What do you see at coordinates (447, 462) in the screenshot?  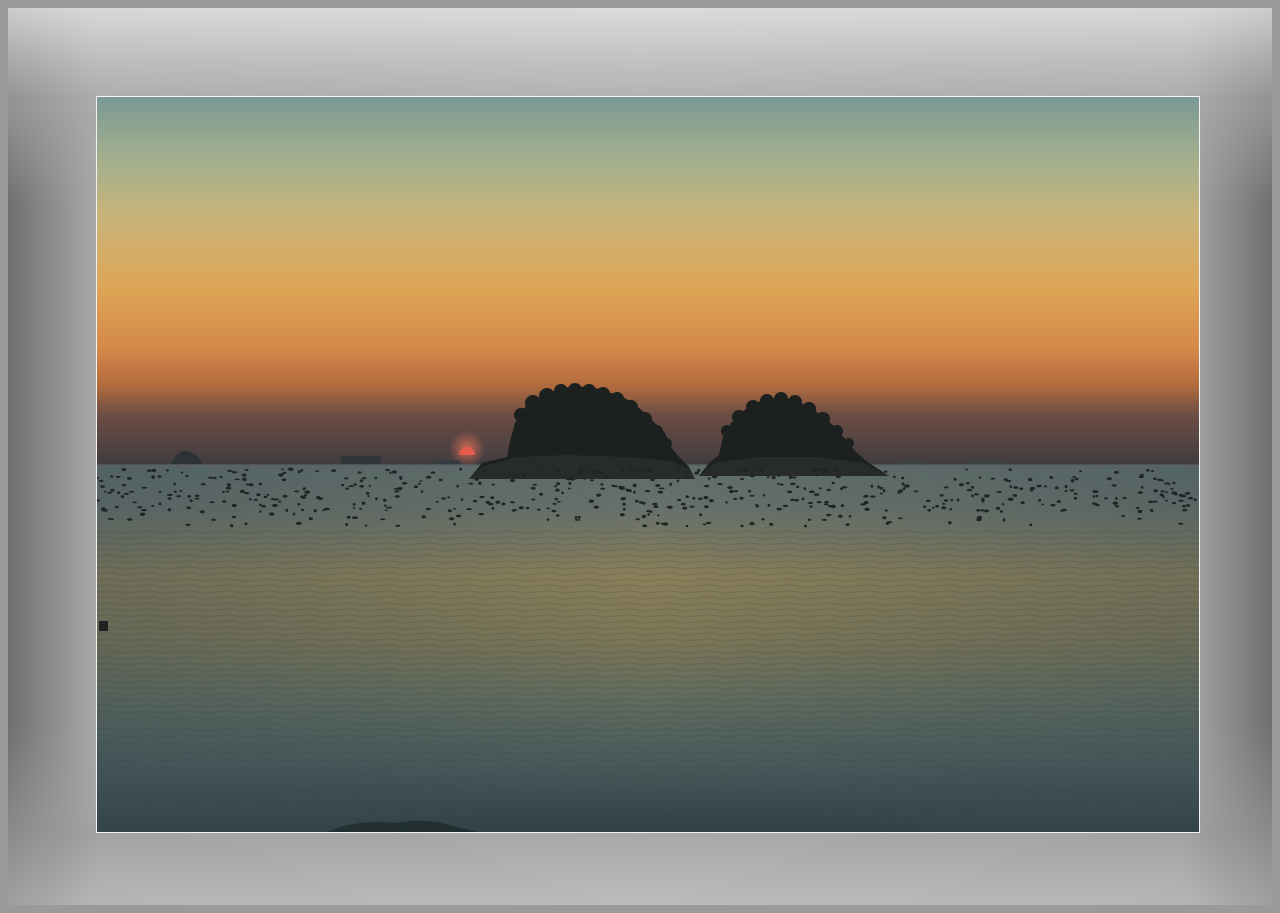 I see `distant-ship-small` at bounding box center [447, 462].